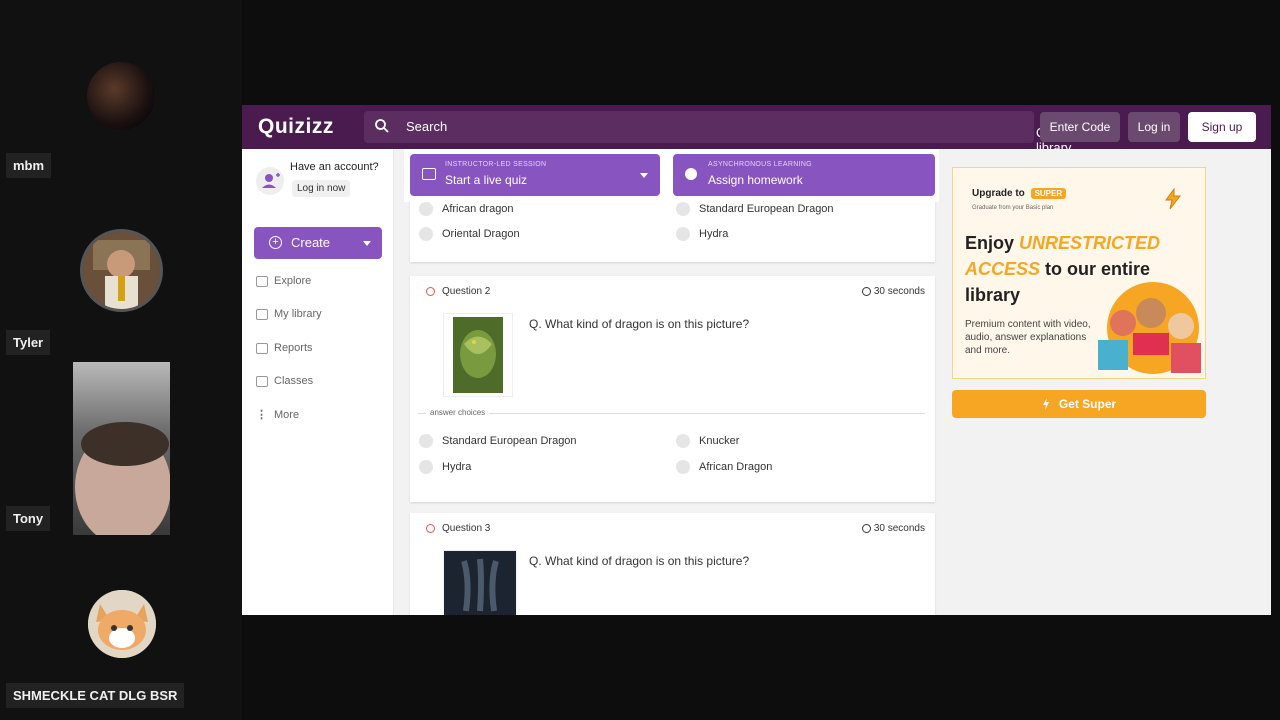  Describe the element at coordinates (261, 415) in the screenshot. I see `more-icon: ⋮` at that location.